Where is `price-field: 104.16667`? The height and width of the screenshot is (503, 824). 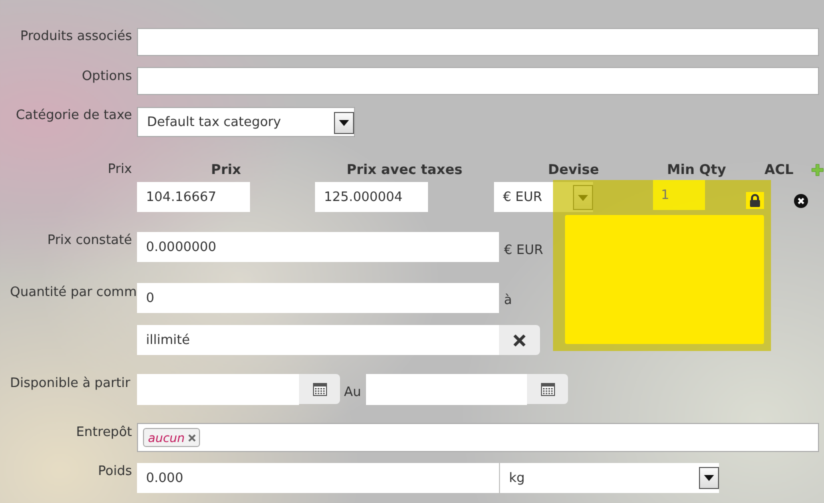
price-field: 104.16667 is located at coordinates (193, 197).